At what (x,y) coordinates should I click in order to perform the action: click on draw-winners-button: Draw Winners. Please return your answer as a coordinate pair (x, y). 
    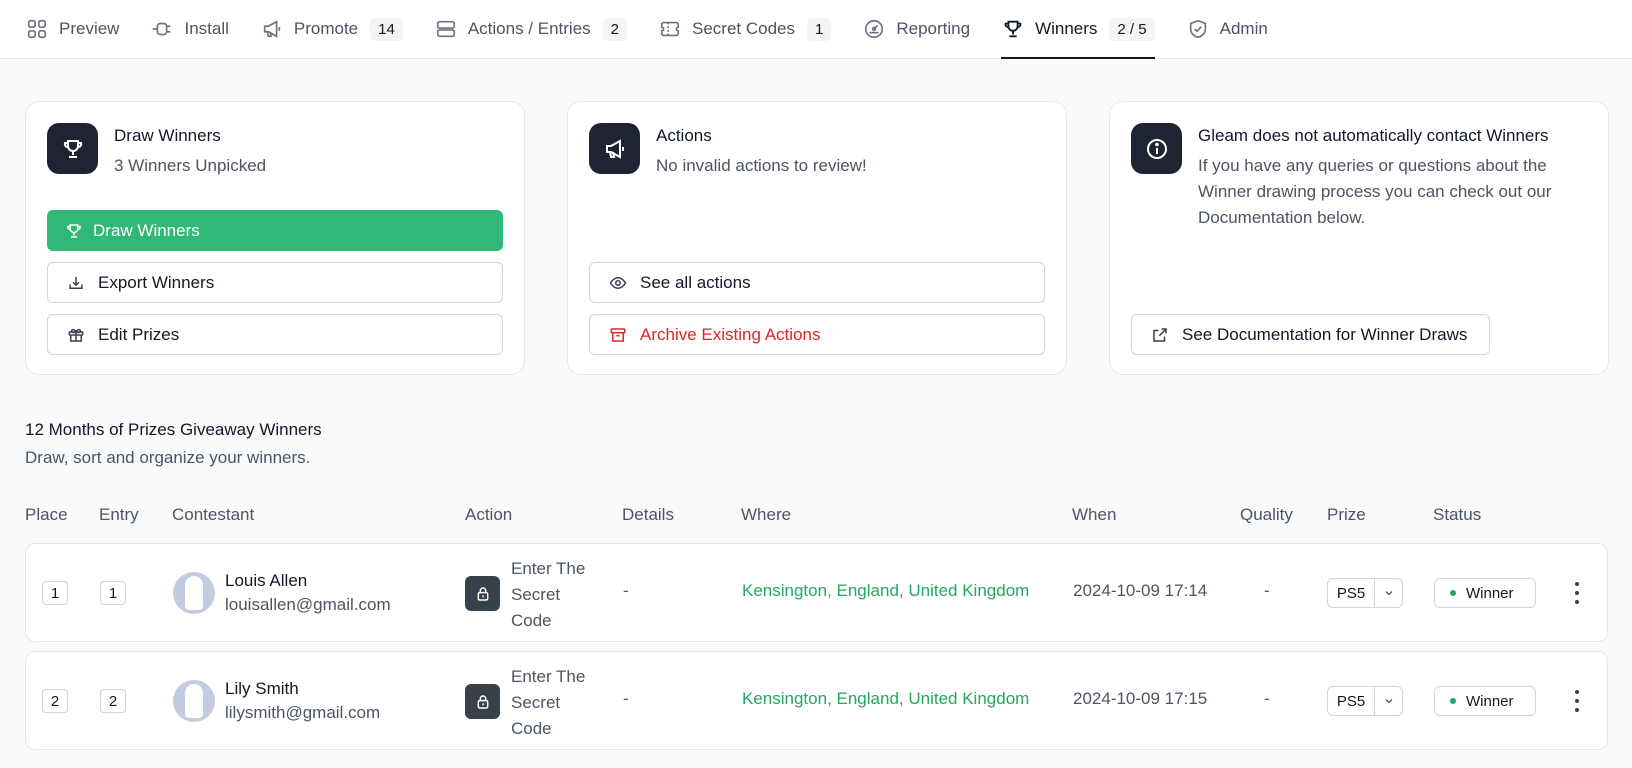
    Looking at the image, I should click on (275, 230).